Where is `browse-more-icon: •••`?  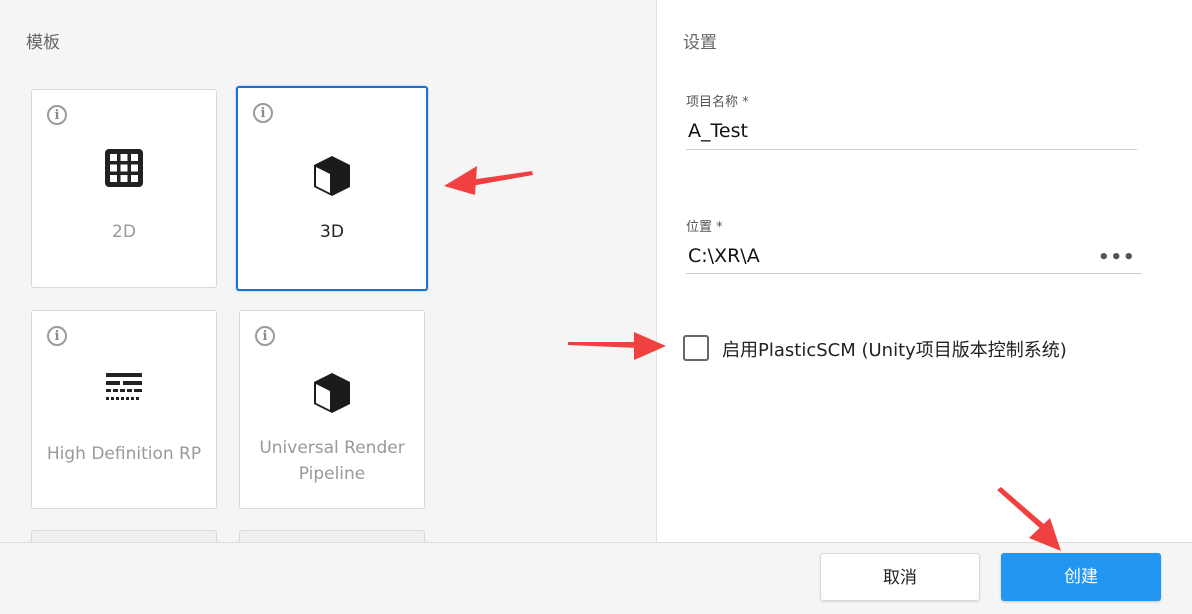 browse-more-icon: ••• is located at coordinates (1117, 257).